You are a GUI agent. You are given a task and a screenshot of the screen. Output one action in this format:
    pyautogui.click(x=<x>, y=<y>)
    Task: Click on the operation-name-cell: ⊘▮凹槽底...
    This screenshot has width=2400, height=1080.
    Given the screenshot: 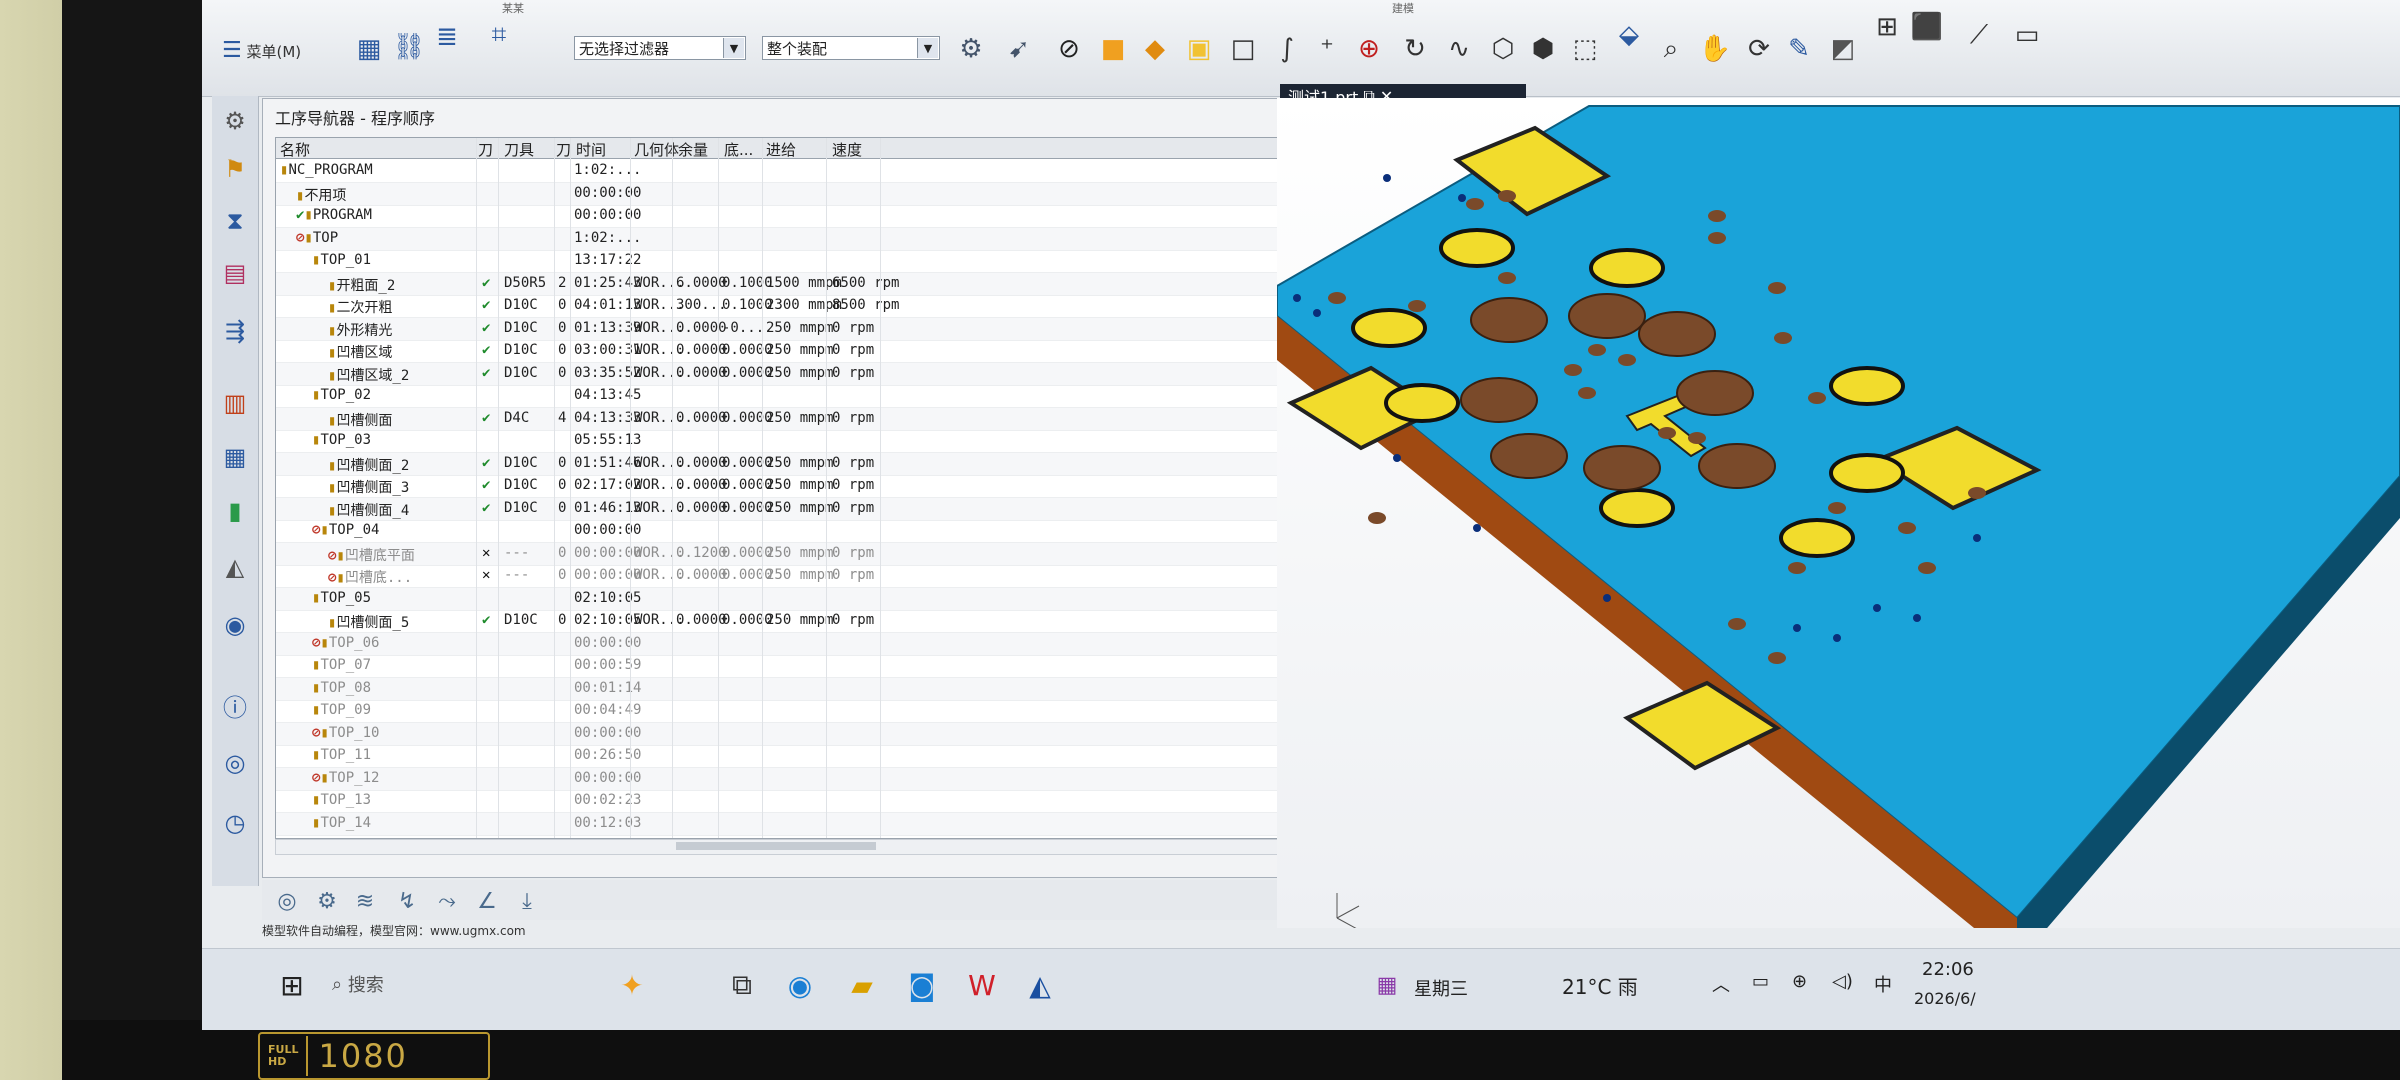 What is the action you would take?
    pyautogui.click(x=370, y=577)
    